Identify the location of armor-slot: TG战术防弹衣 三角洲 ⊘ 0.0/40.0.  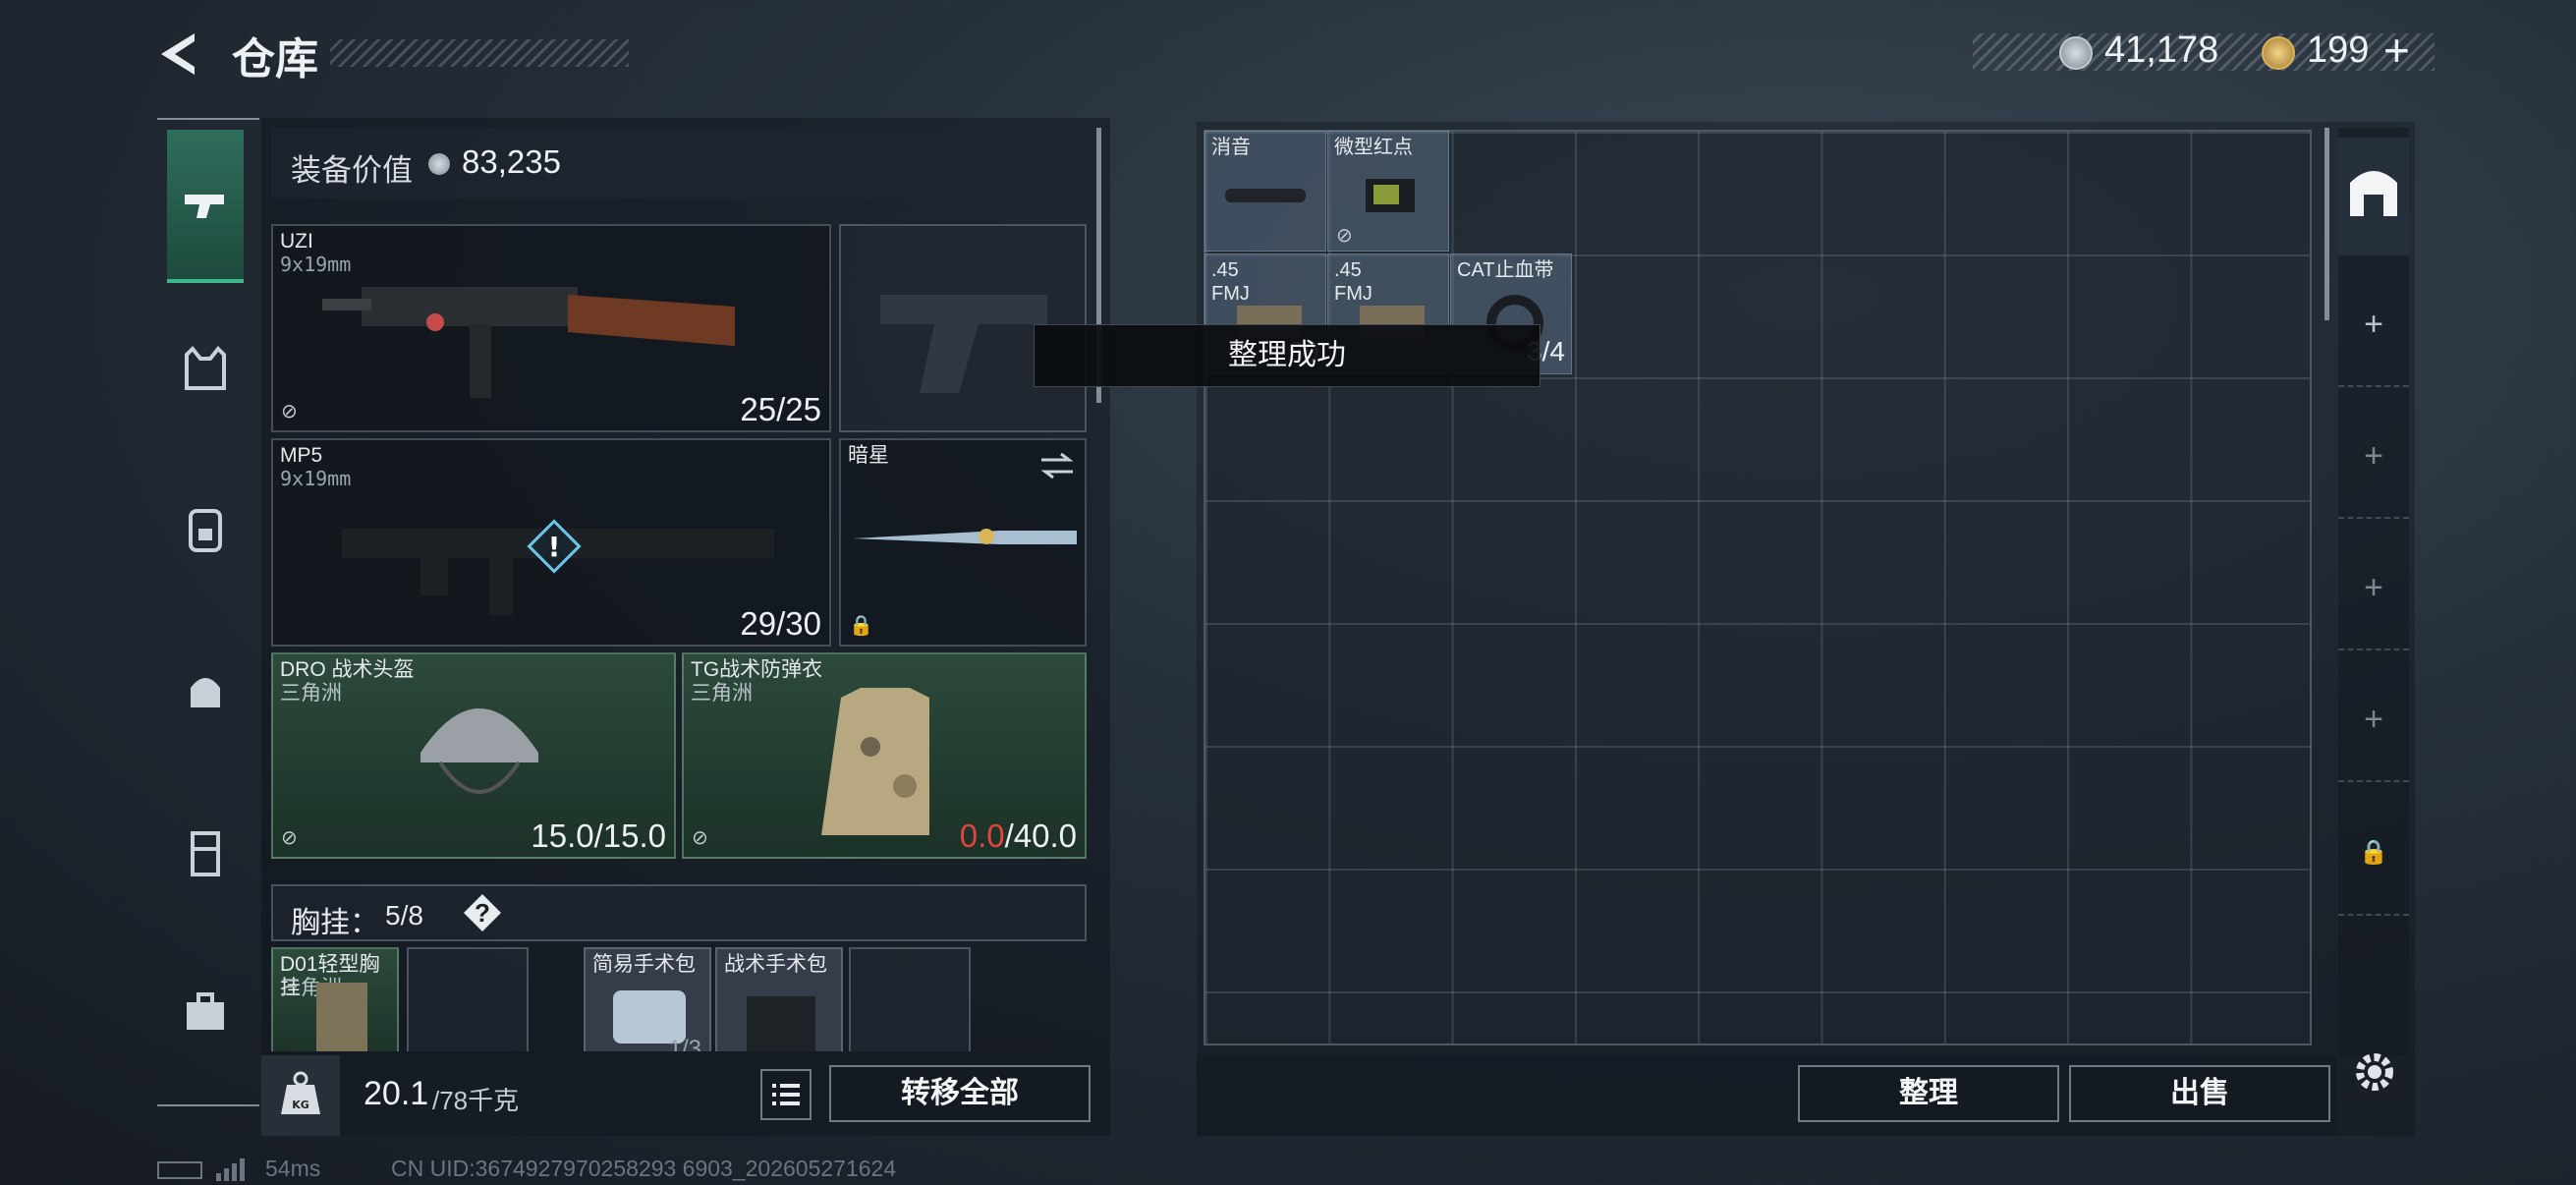
(884, 755).